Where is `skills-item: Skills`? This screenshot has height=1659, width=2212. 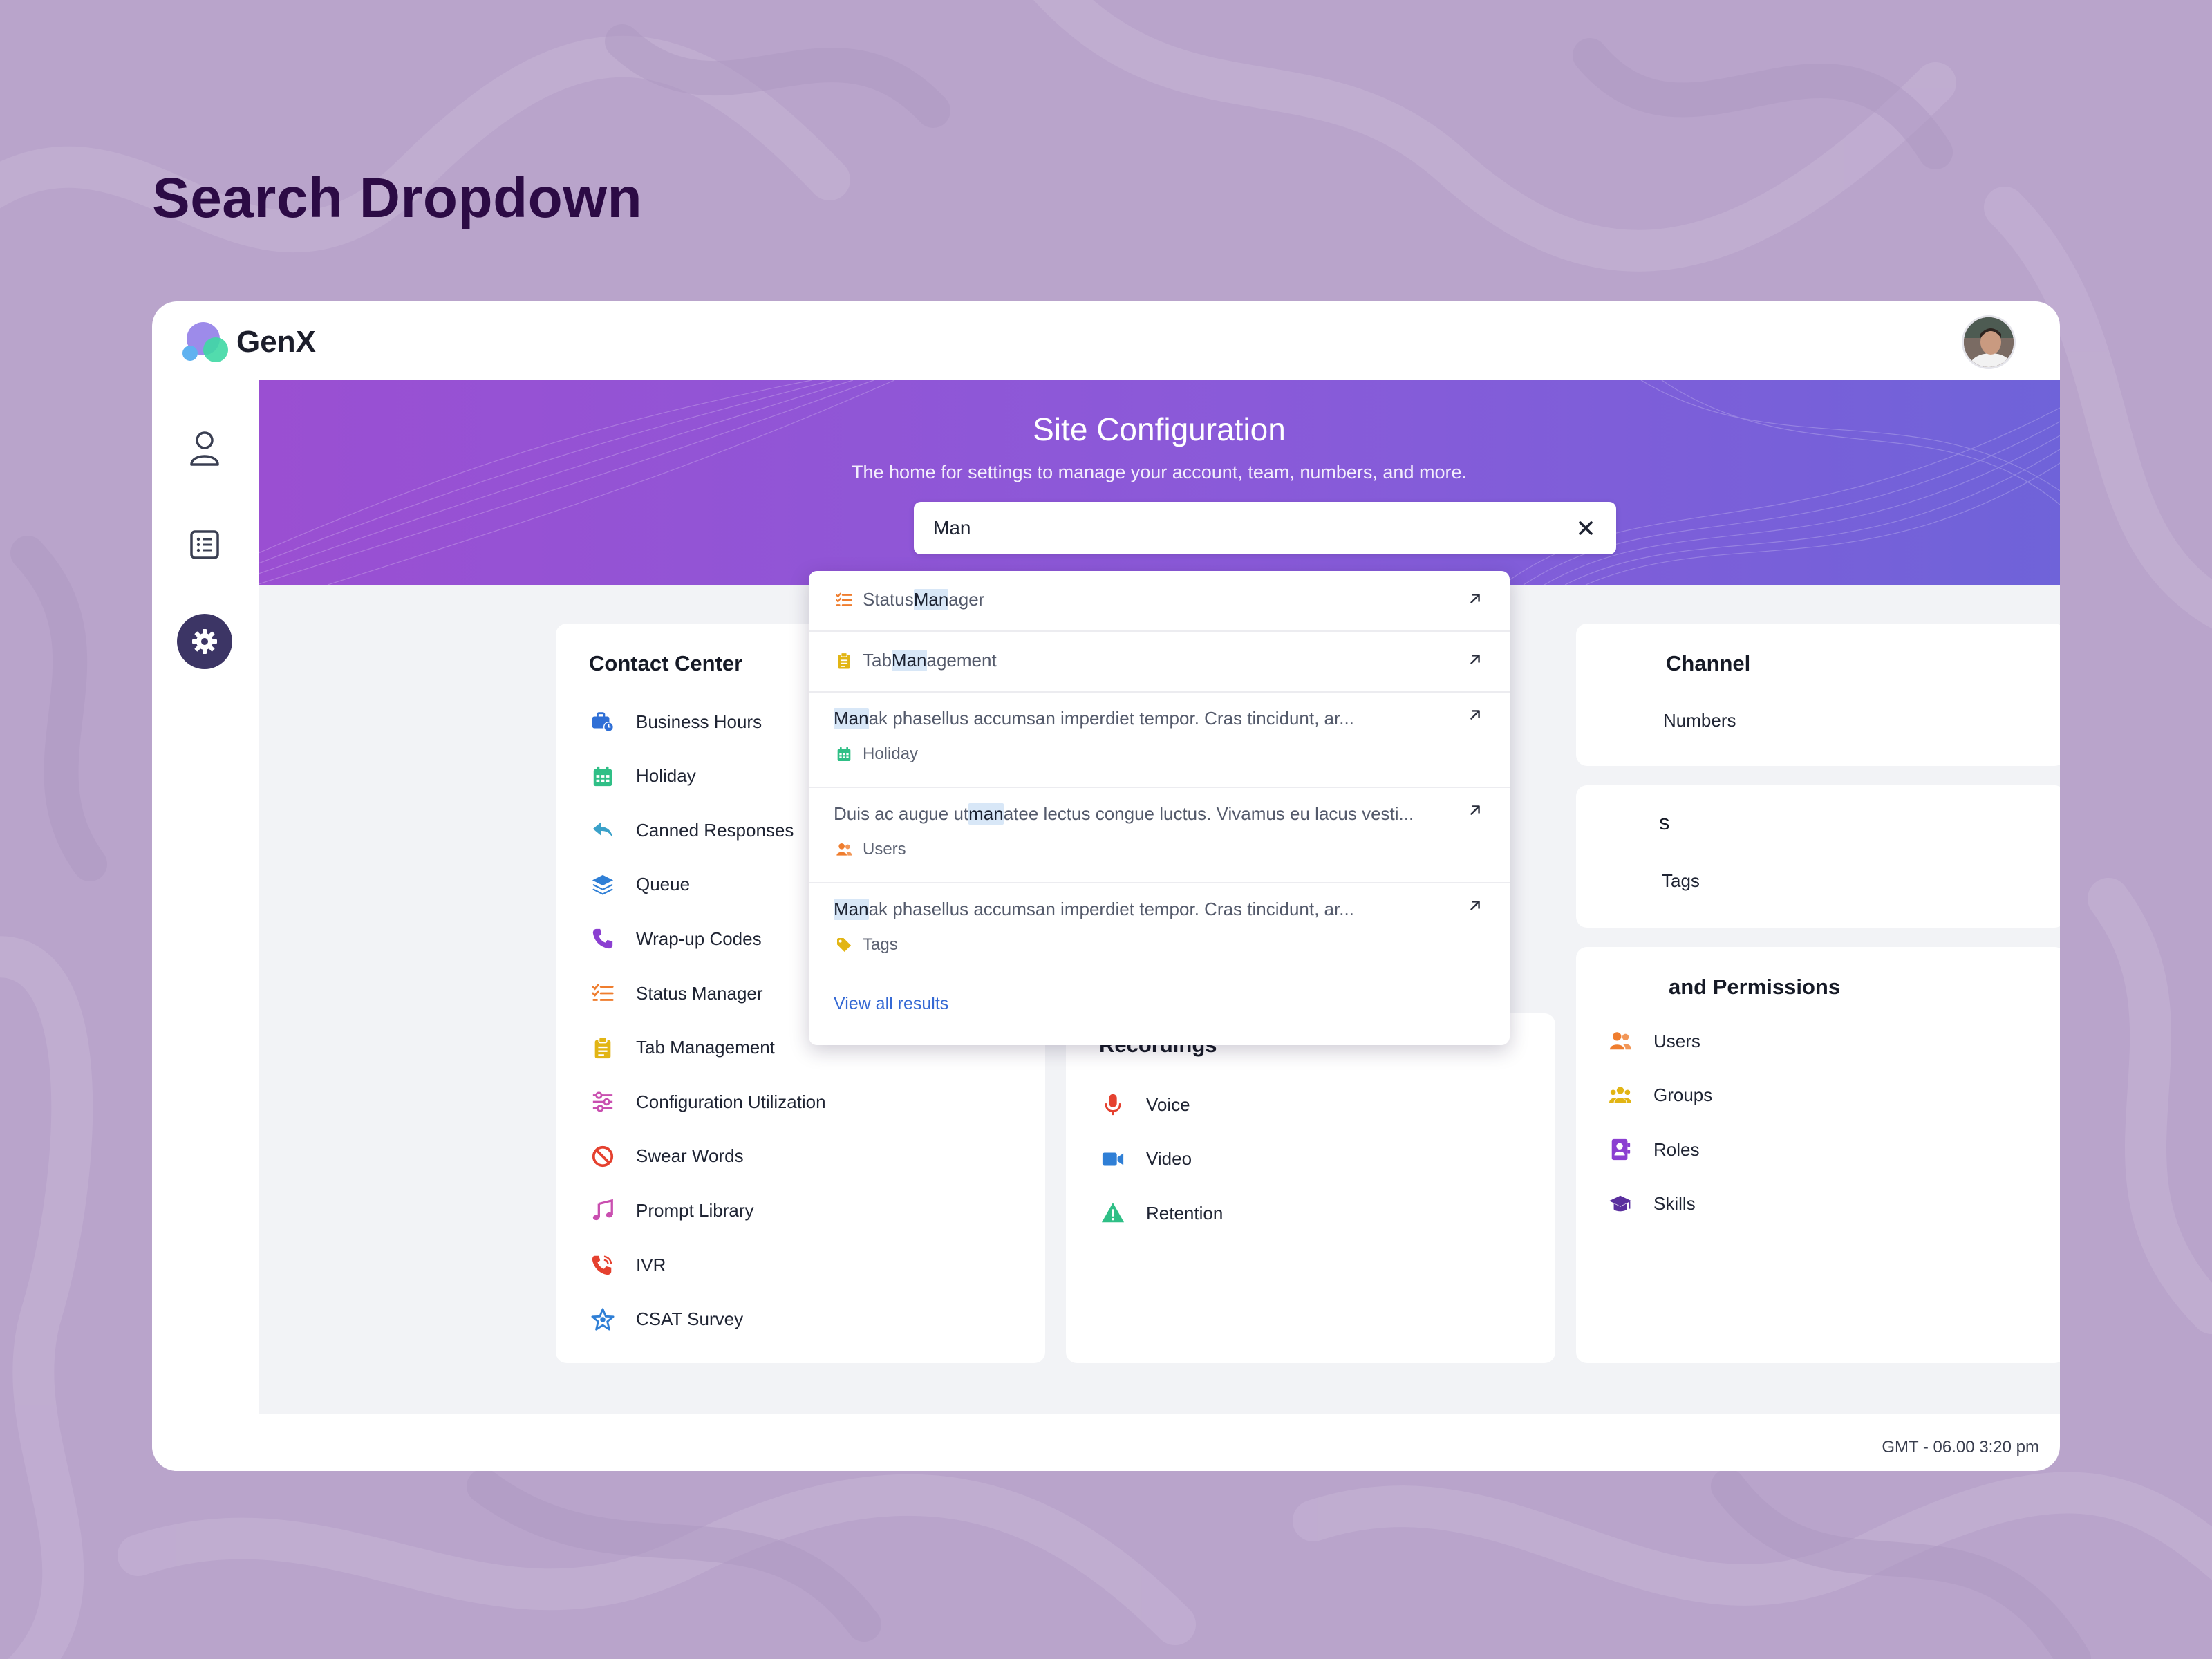 skills-item: Skills is located at coordinates (1651, 1204).